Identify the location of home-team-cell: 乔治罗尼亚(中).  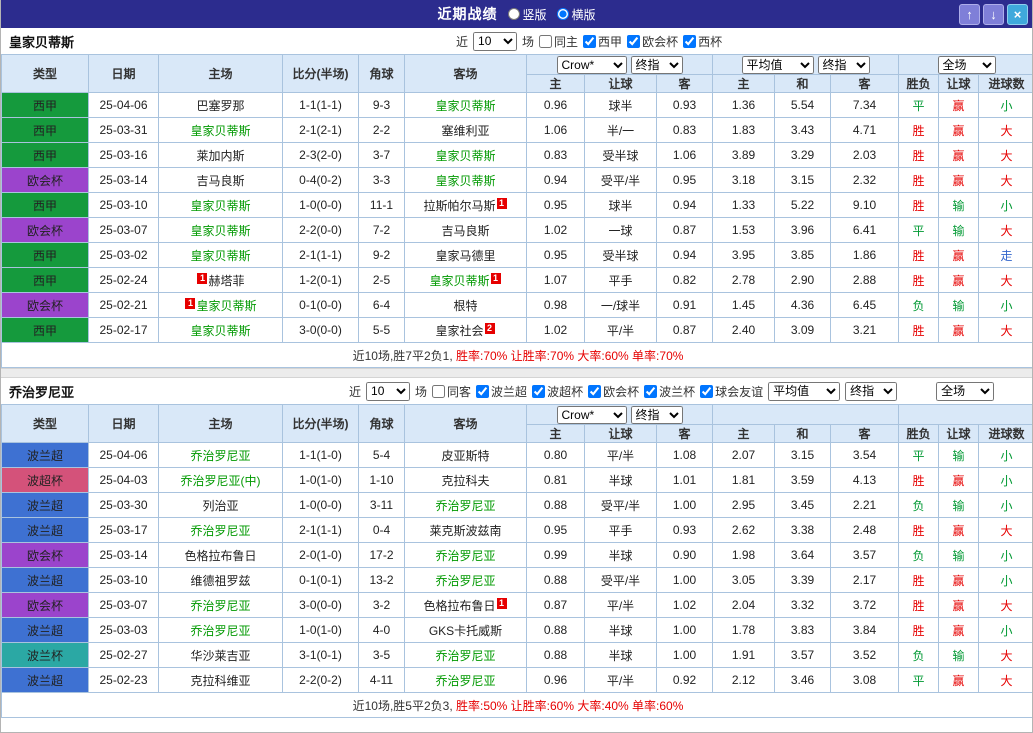
(220, 480).